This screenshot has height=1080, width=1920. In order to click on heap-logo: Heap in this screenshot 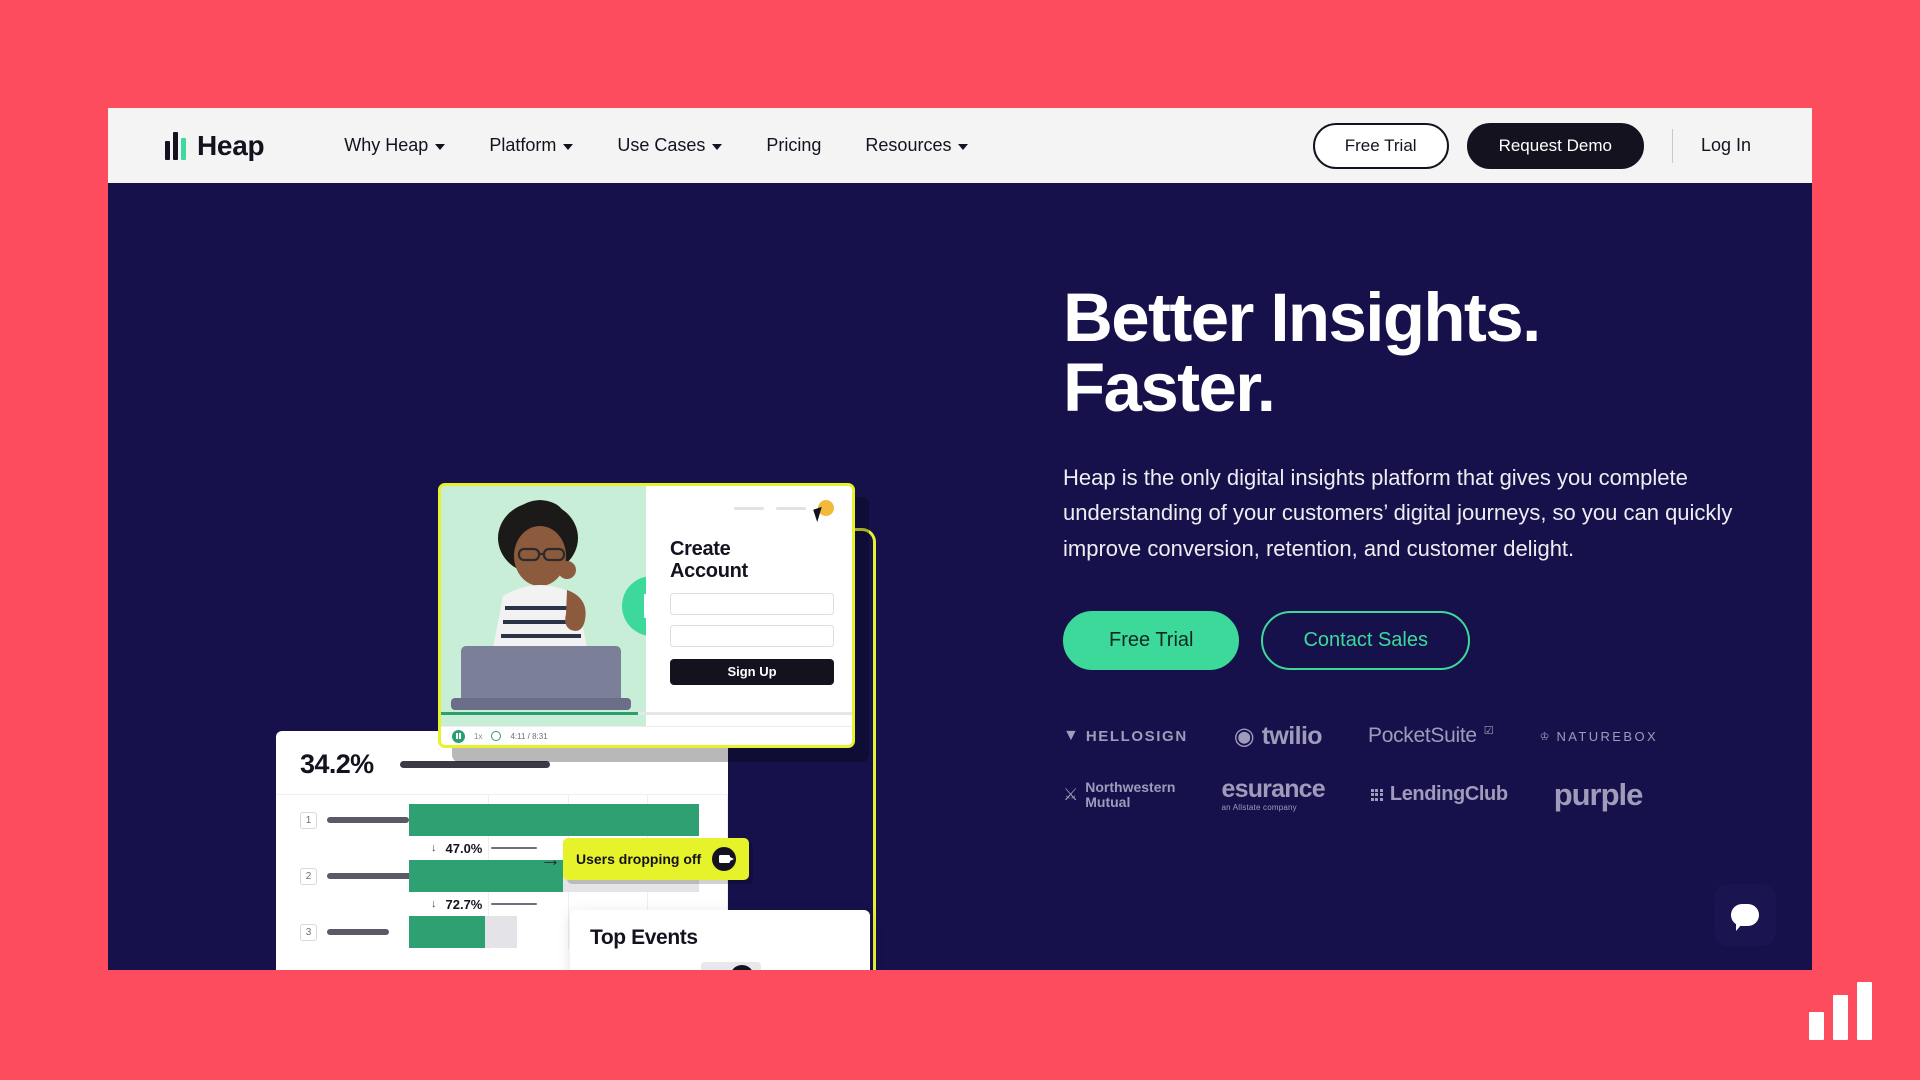, I will do `click(215, 145)`.